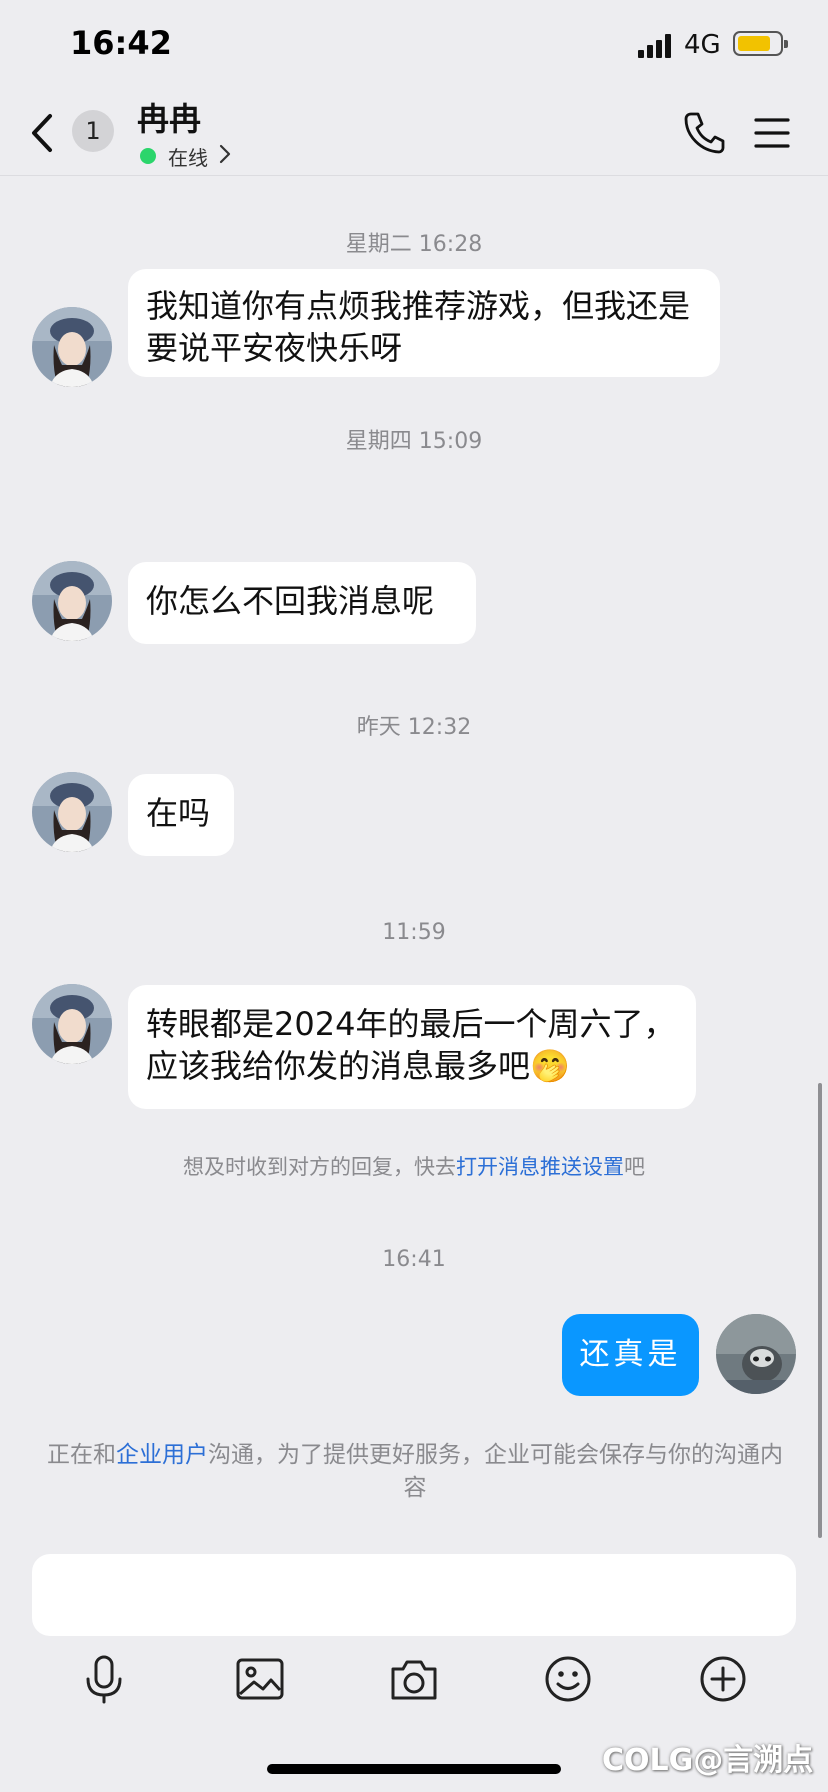 This screenshot has width=828, height=1792. Describe the element at coordinates (550, 1066) in the screenshot. I see `emoji-icon: 🤭` at that location.